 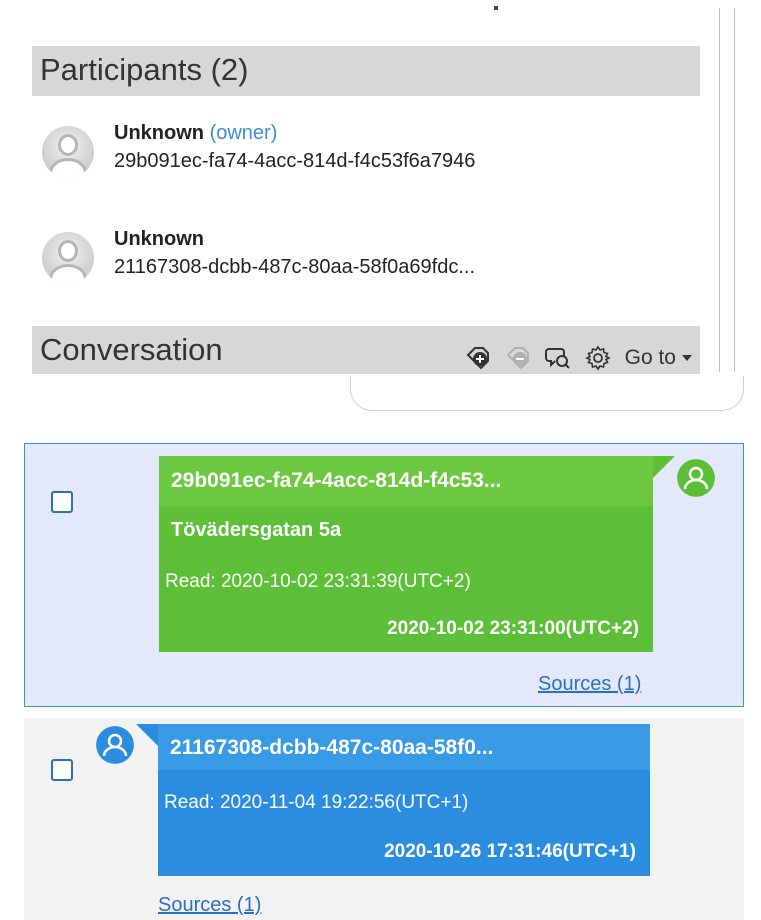 I want to click on participant-id: 29b091ec-fa74-4acc-814d-f4c53f6a7946, so click(x=295, y=161).